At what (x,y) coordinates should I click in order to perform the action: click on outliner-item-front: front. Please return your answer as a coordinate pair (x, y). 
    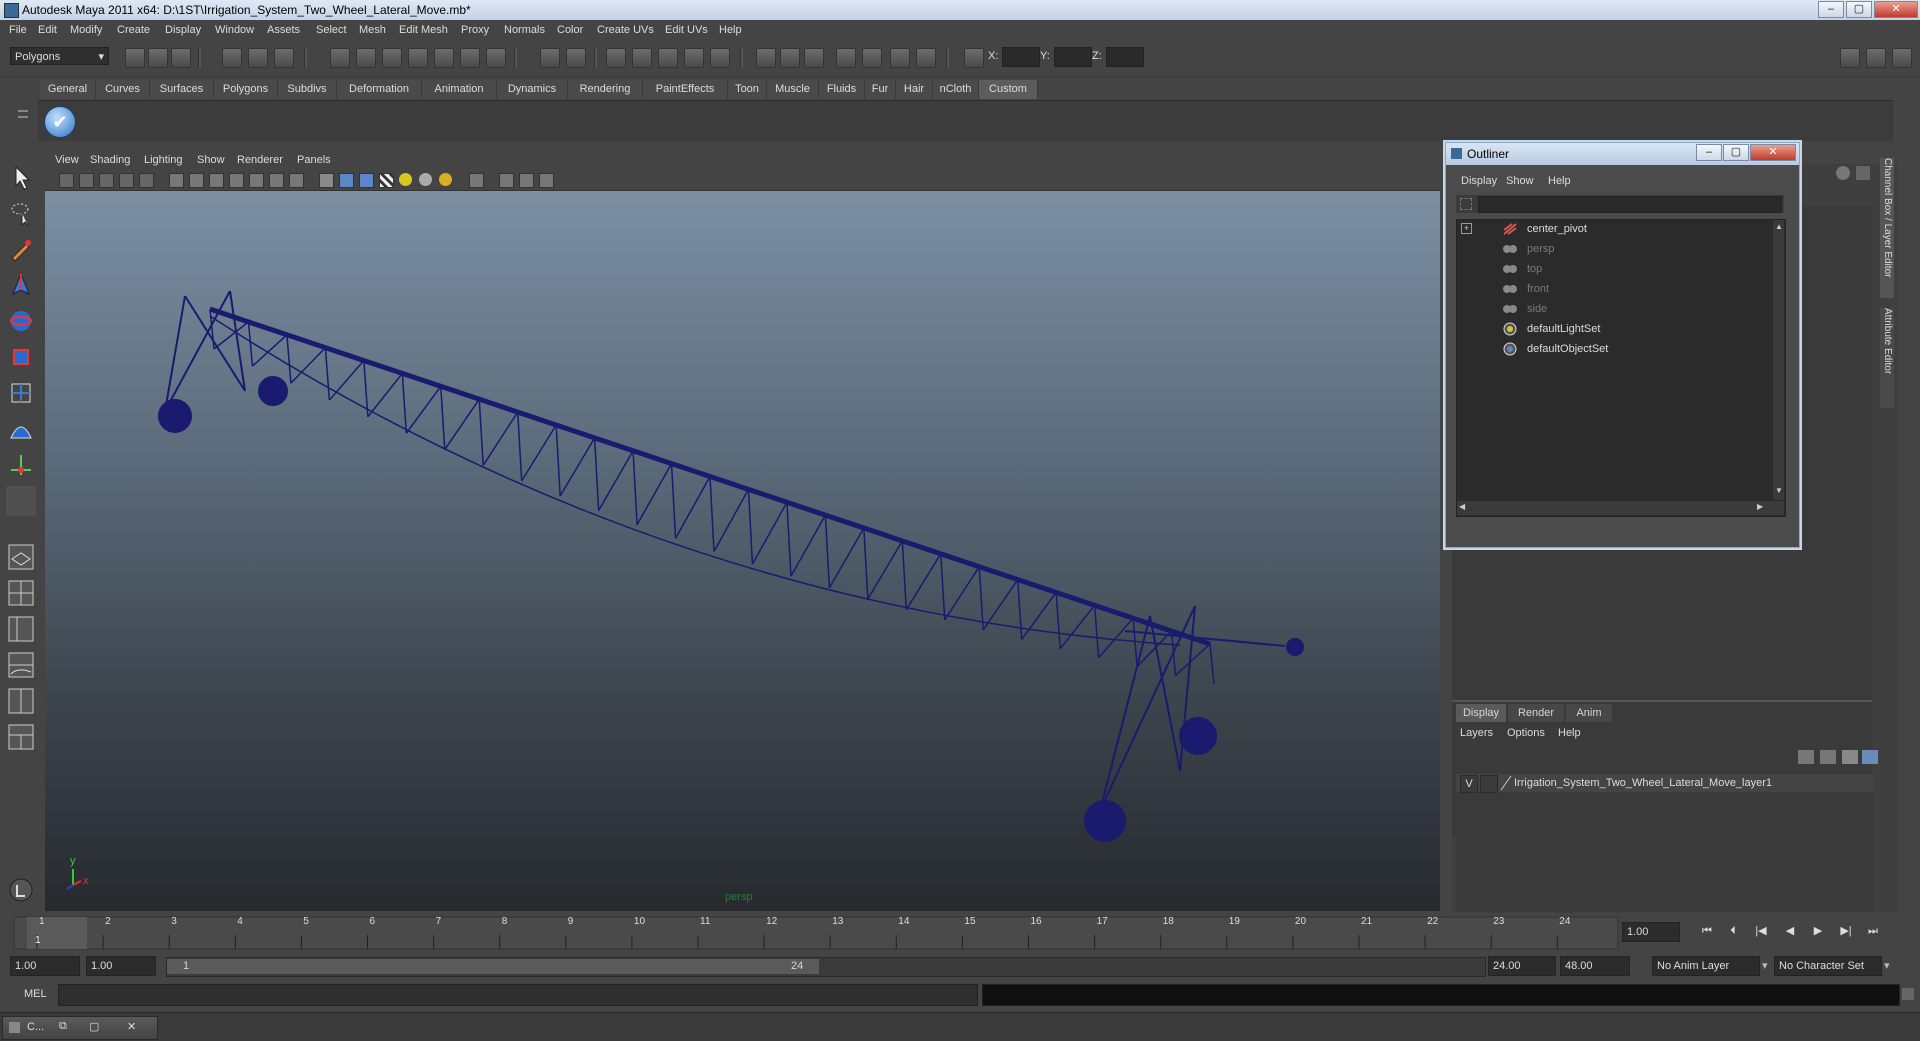
    Looking at the image, I should click on (1615, 289).